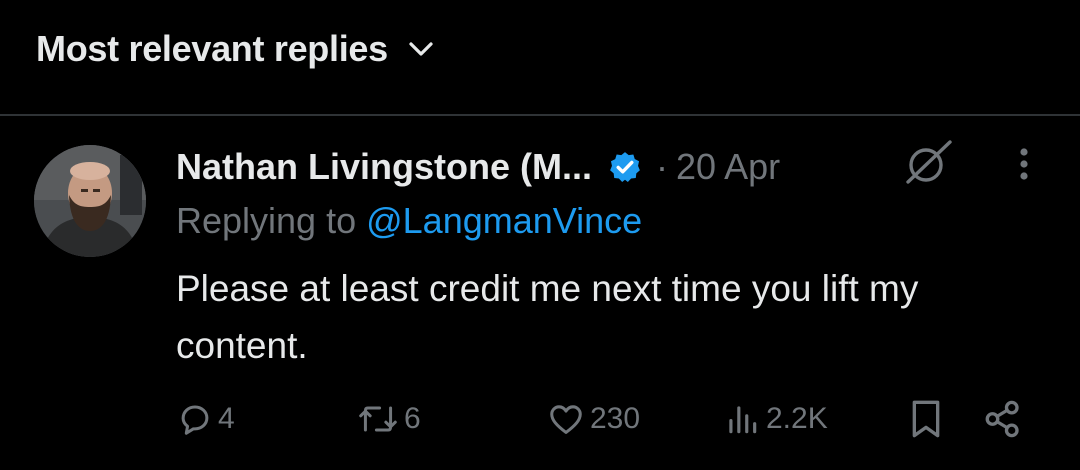  What do you see at coordinates (412, 418) in the screenshot?
I see `repost-count: 6` at bounding box center [412, 418].